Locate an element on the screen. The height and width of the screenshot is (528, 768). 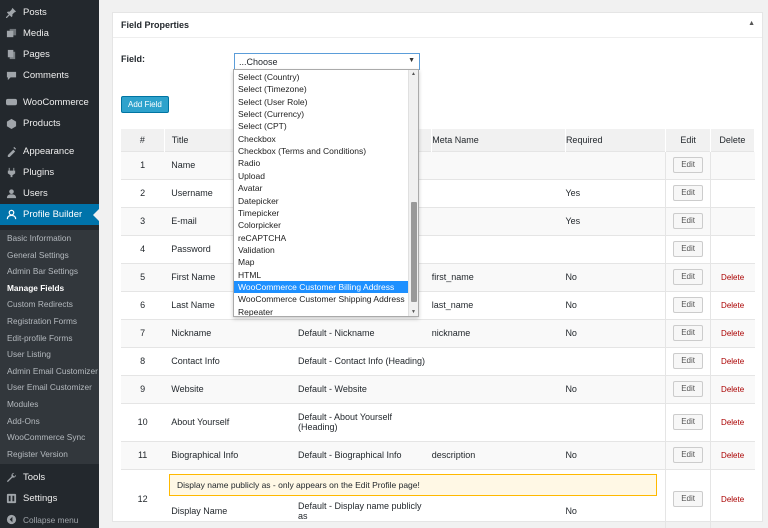
submenu-item-edit-profile-forms: Edit-profile Forms is located at coordinates (39, 338).